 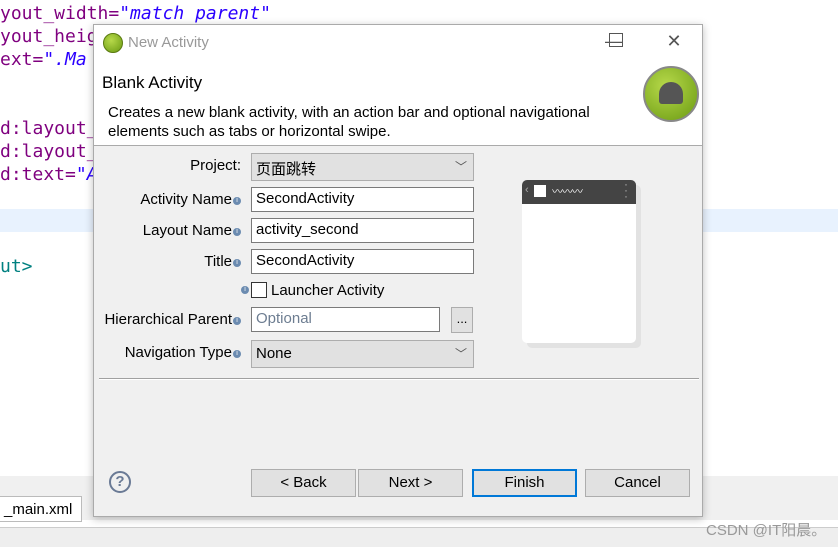 What do you see at coordinates (398, 43) in the screenshot?
I see `title-bar: New Activity — ✕` at bounding box center [398, 43].